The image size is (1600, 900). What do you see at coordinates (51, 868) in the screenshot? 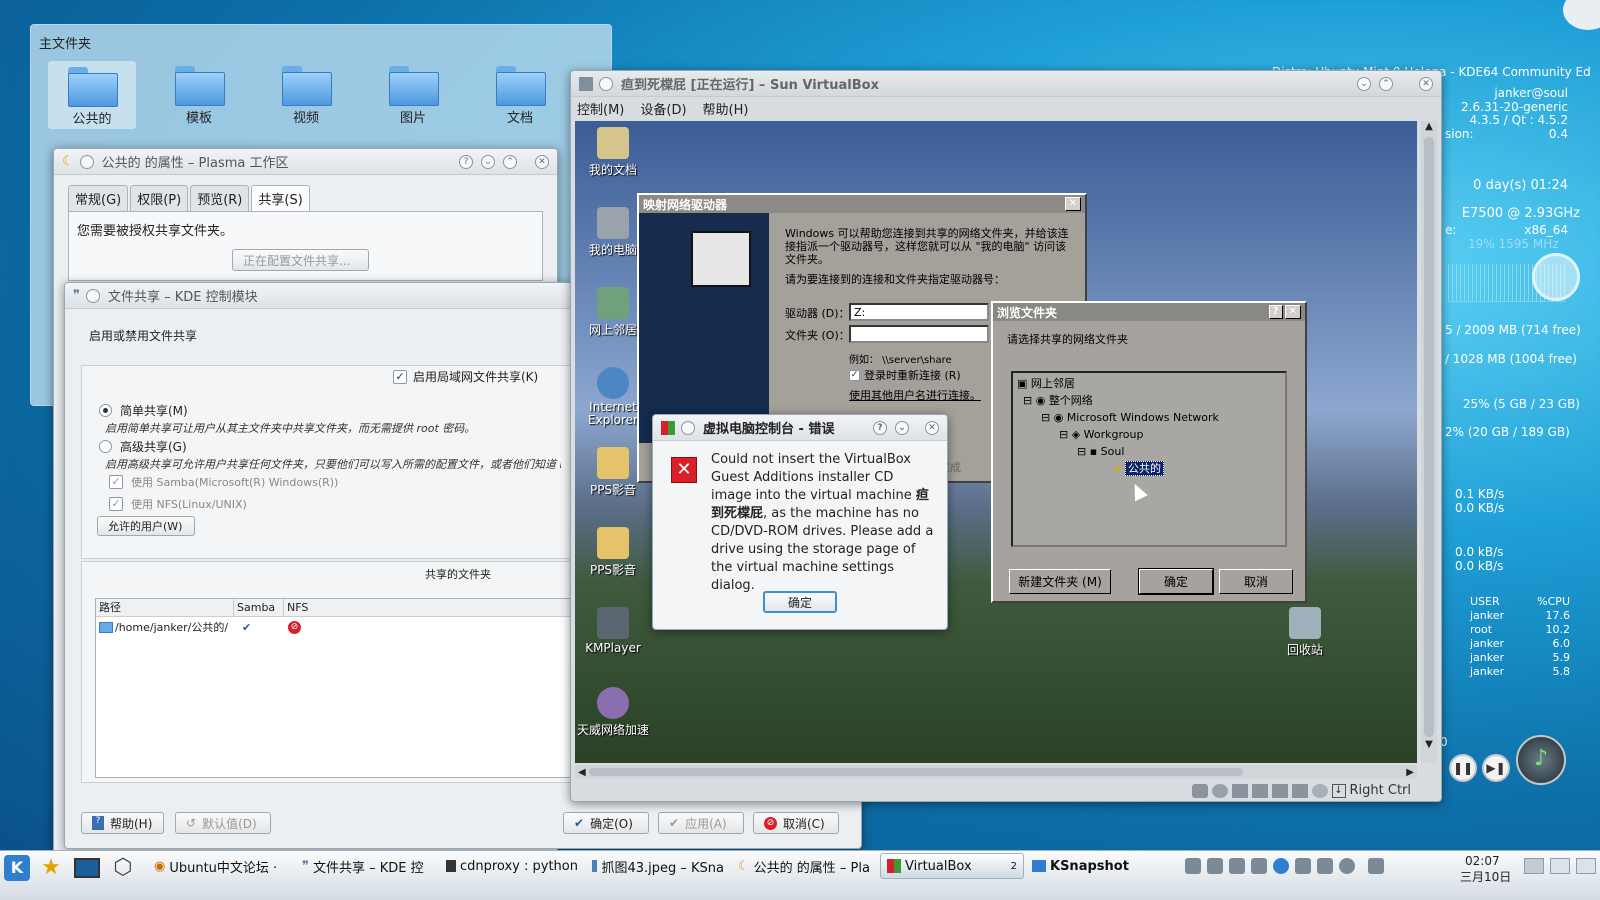
I see `favorites-icon: ★` at bounding box center [51, 868].